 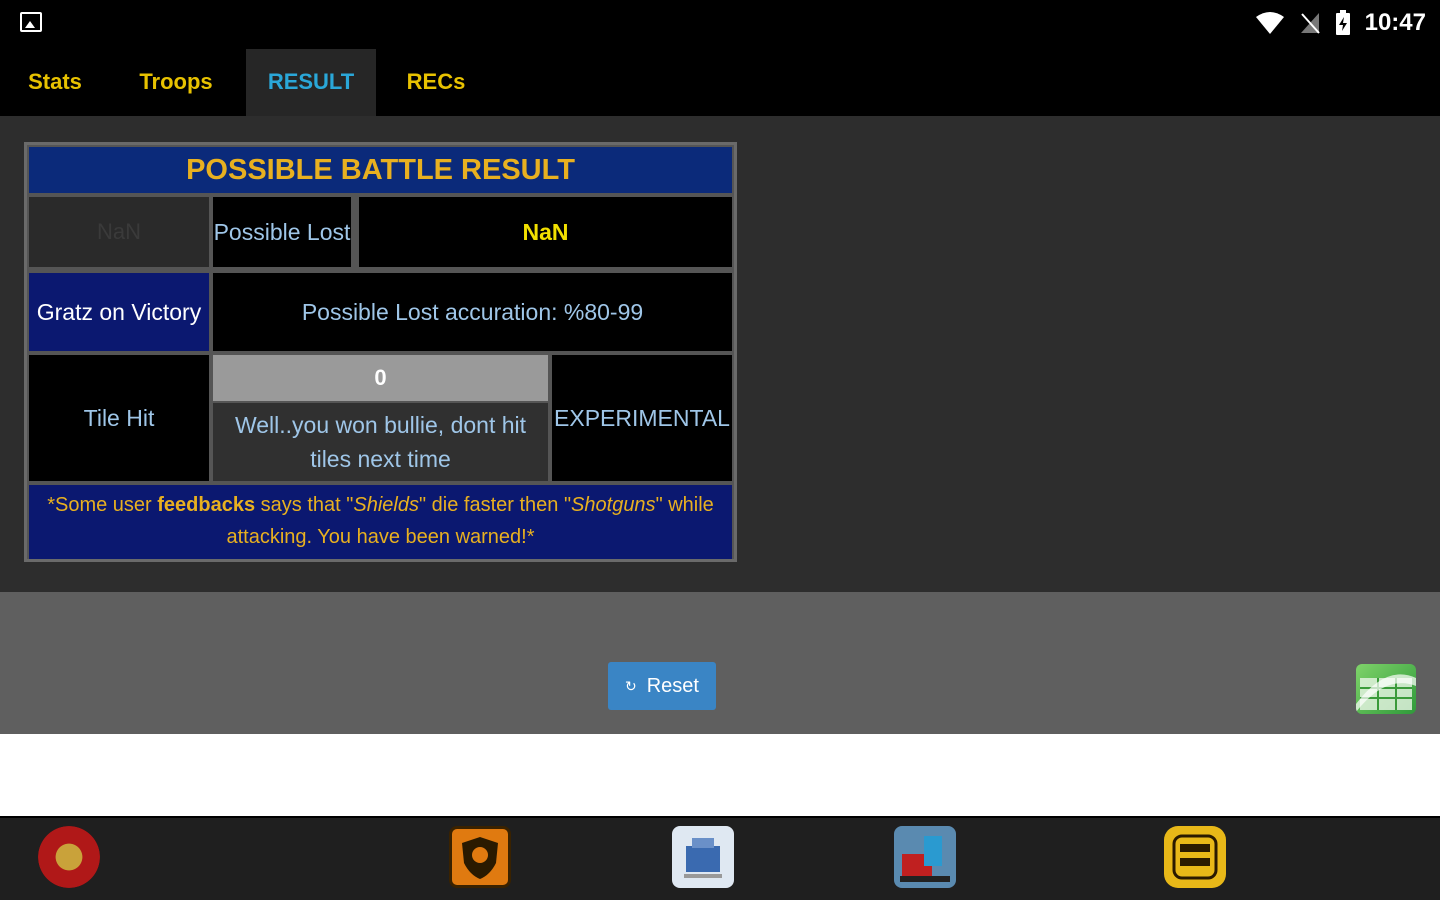 I want to click on experimental-label: EXPERIMENTAL, so click(x=642, y=418).